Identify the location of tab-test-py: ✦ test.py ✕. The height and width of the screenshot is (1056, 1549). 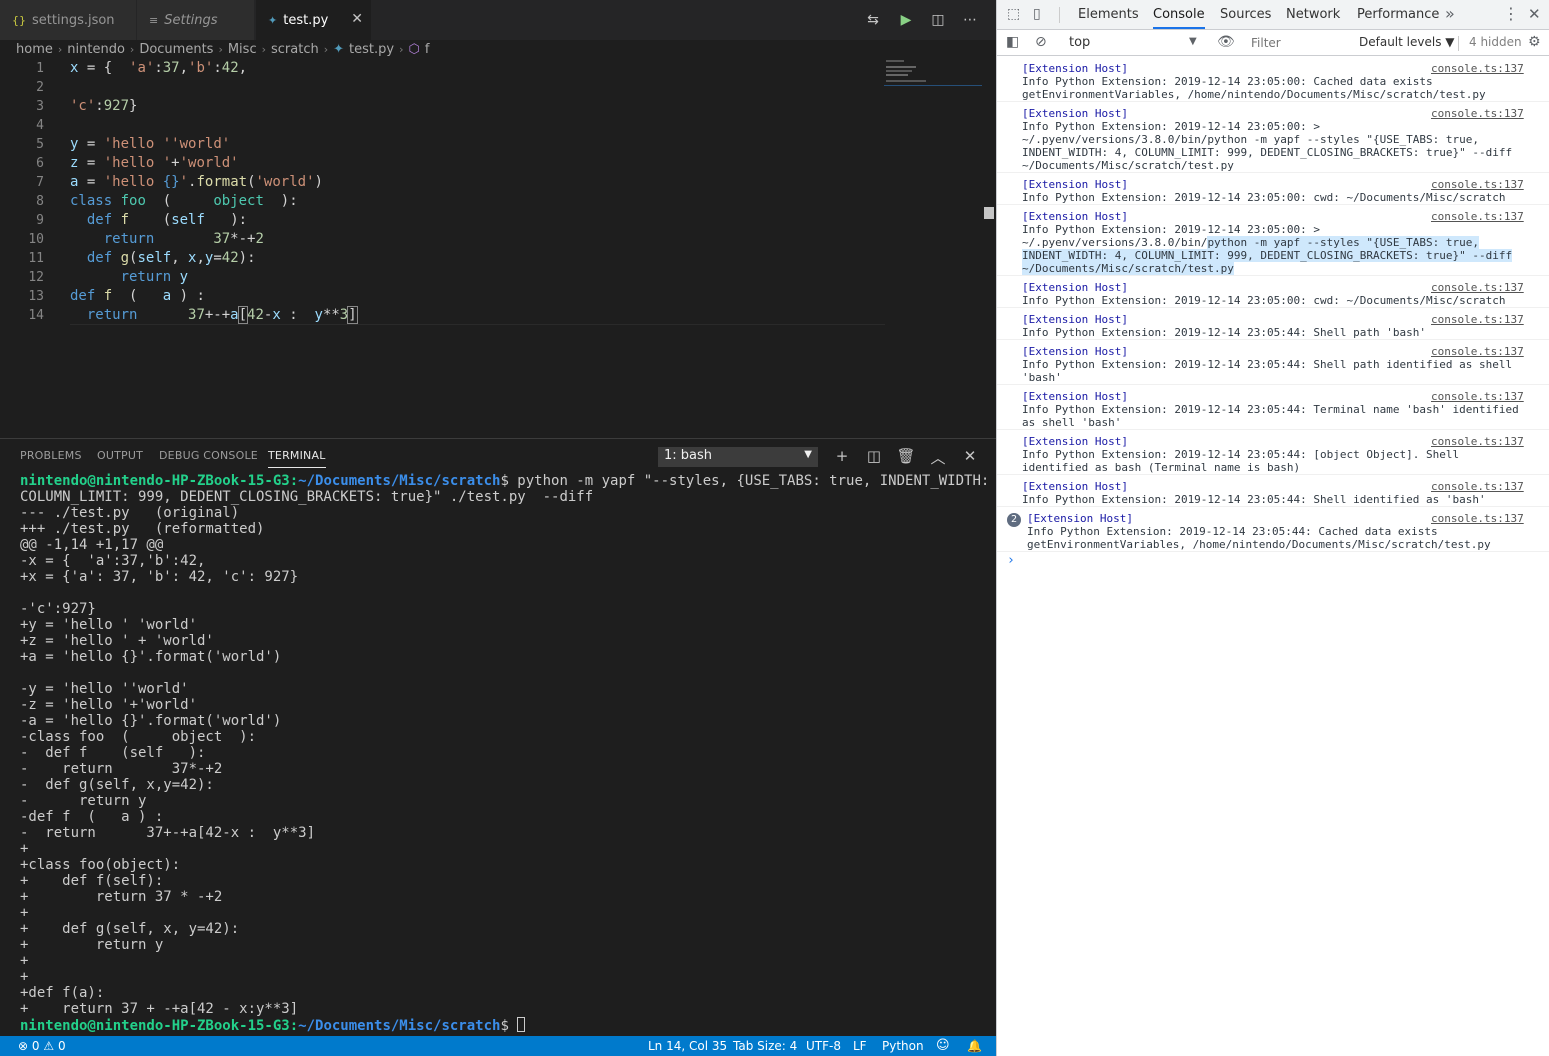
(314, 20).